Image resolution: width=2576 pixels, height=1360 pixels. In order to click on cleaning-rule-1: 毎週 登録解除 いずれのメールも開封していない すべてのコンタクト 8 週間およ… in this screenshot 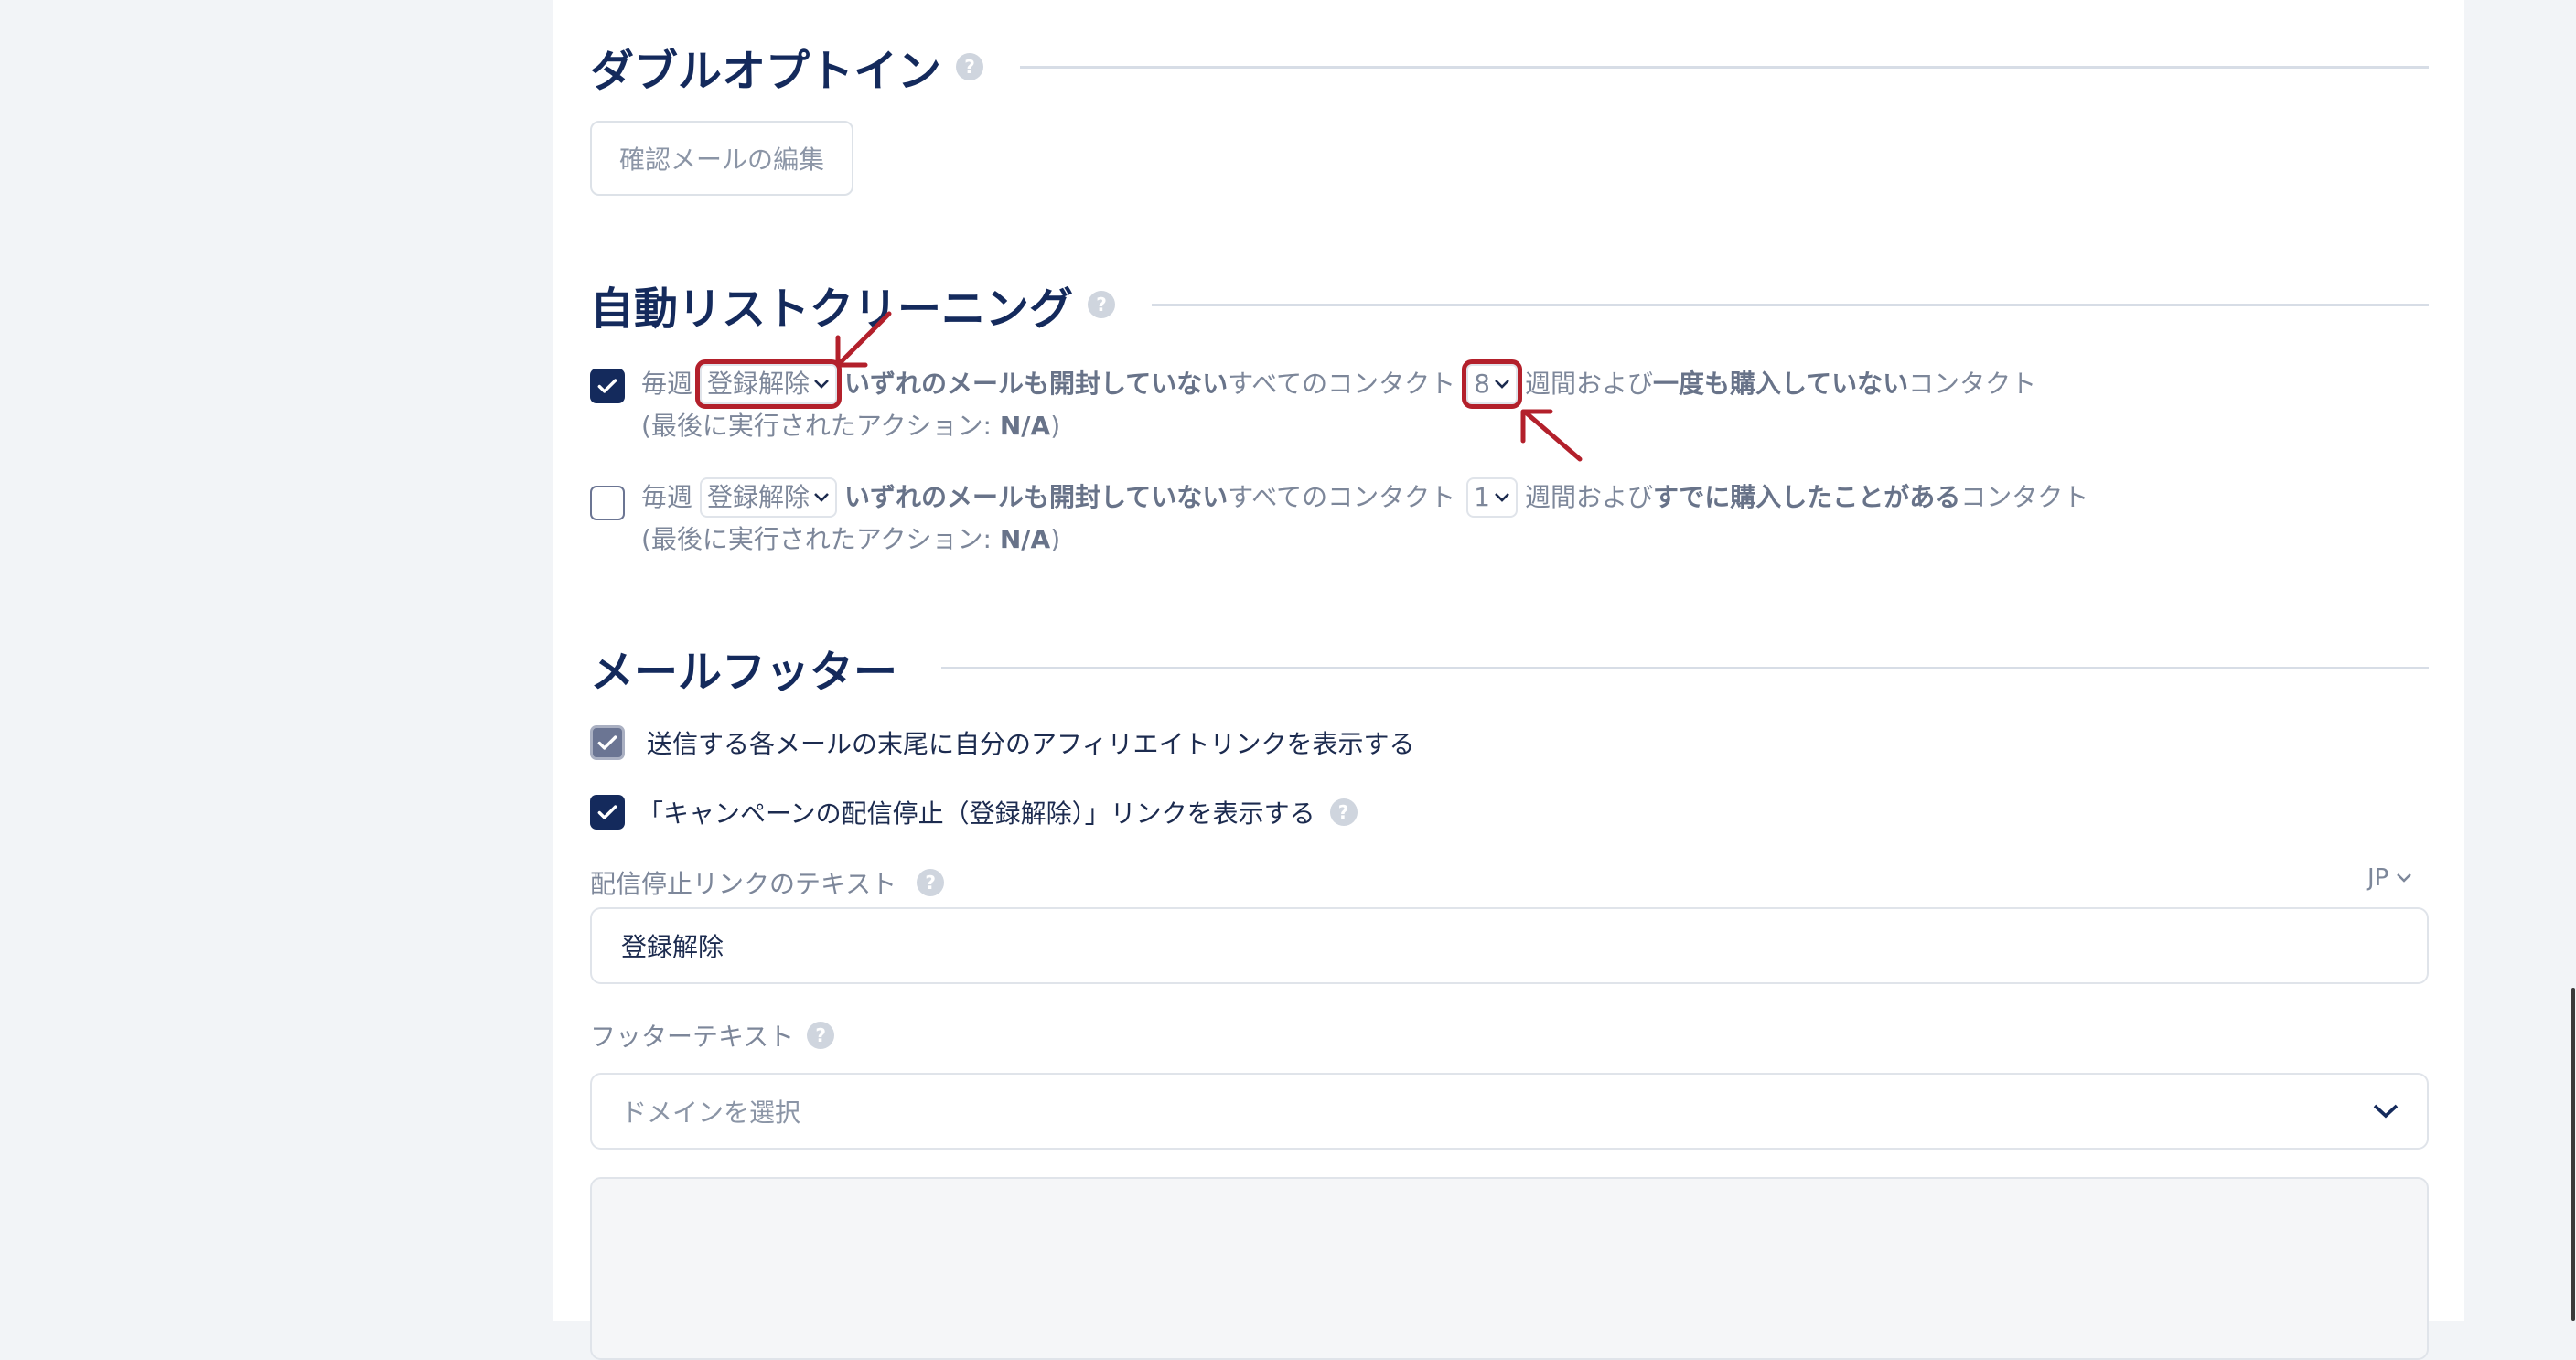, I will do `click(1313, 403)`.